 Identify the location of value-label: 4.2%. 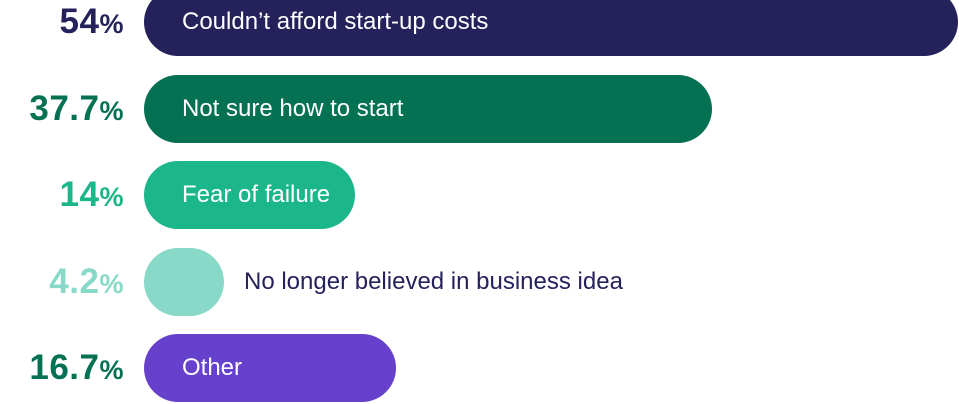
(62, 282).